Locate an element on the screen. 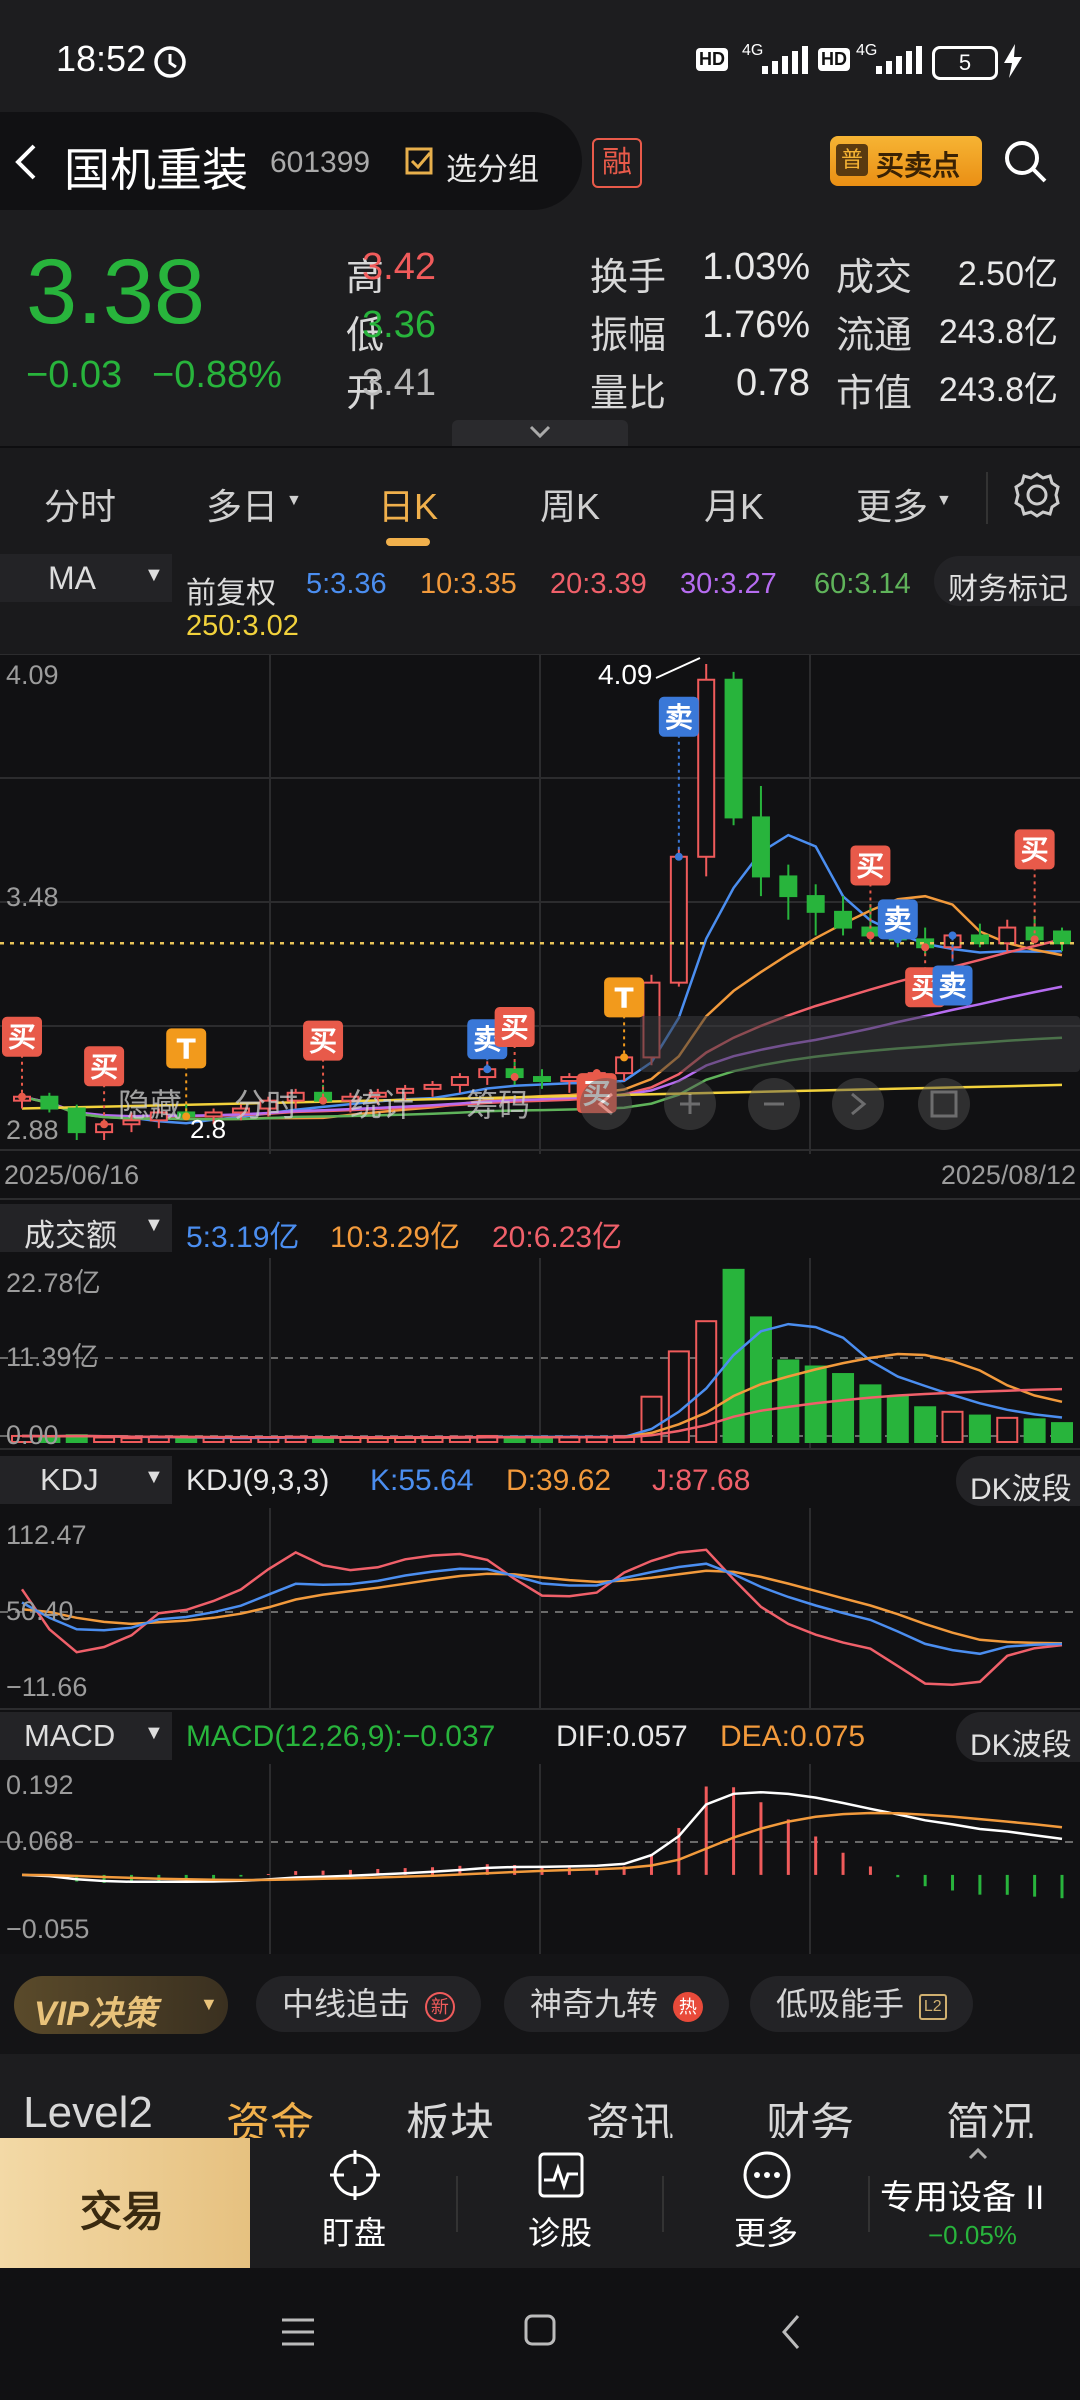  date-start: 2025/06/16 is located at coordinates (72, 1175).